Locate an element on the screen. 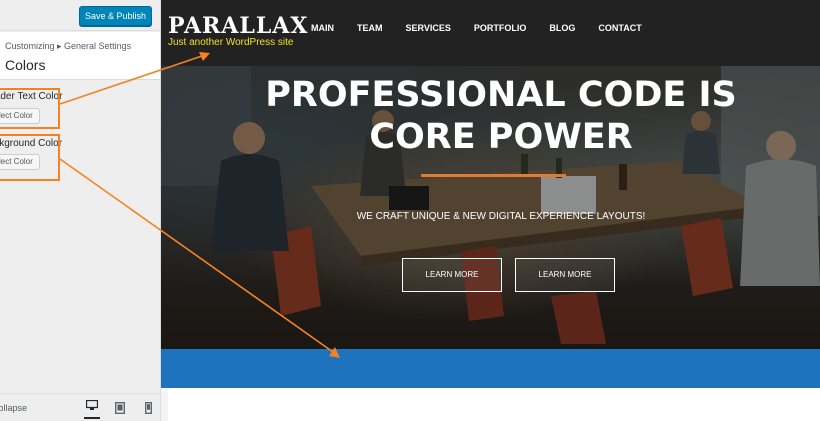 This screenshot has width=820, height=421. nav-item-portfolio: PORTFOLIO is located at coordinates (500, 28).